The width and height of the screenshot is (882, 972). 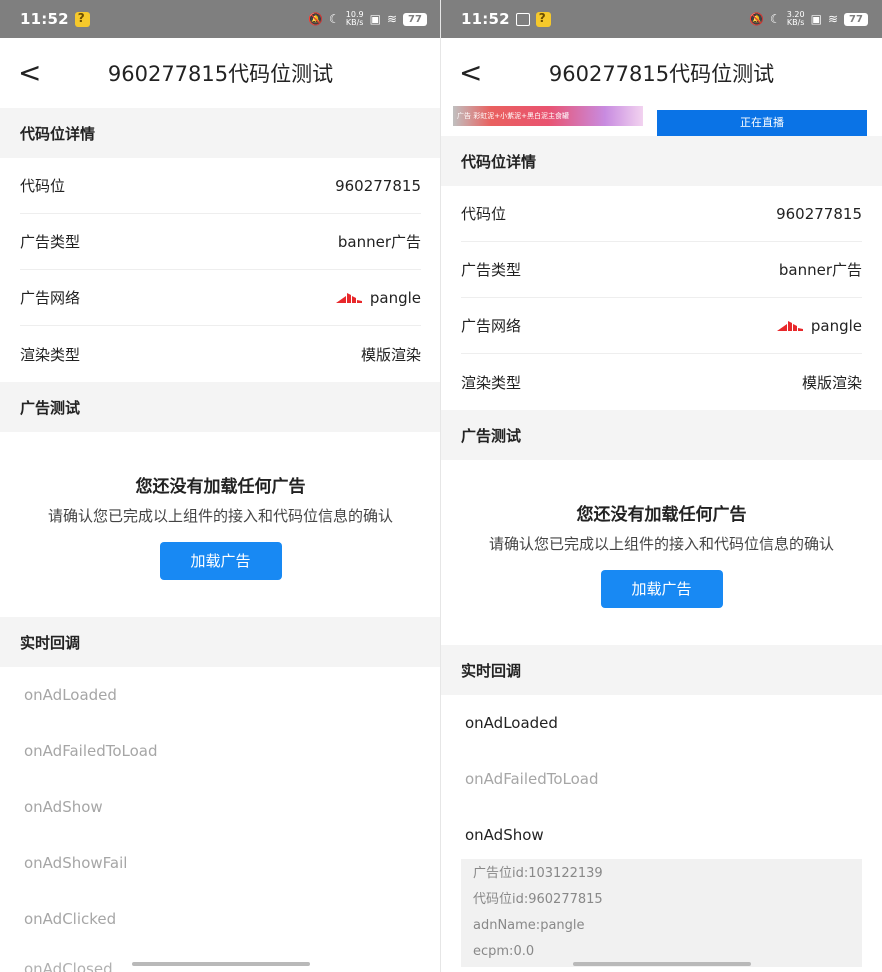 What do you see at coordinates (68, 966) in the screenshot?
I see `callback-item-cut: onAdClosed` at bounding box center [68, 966].